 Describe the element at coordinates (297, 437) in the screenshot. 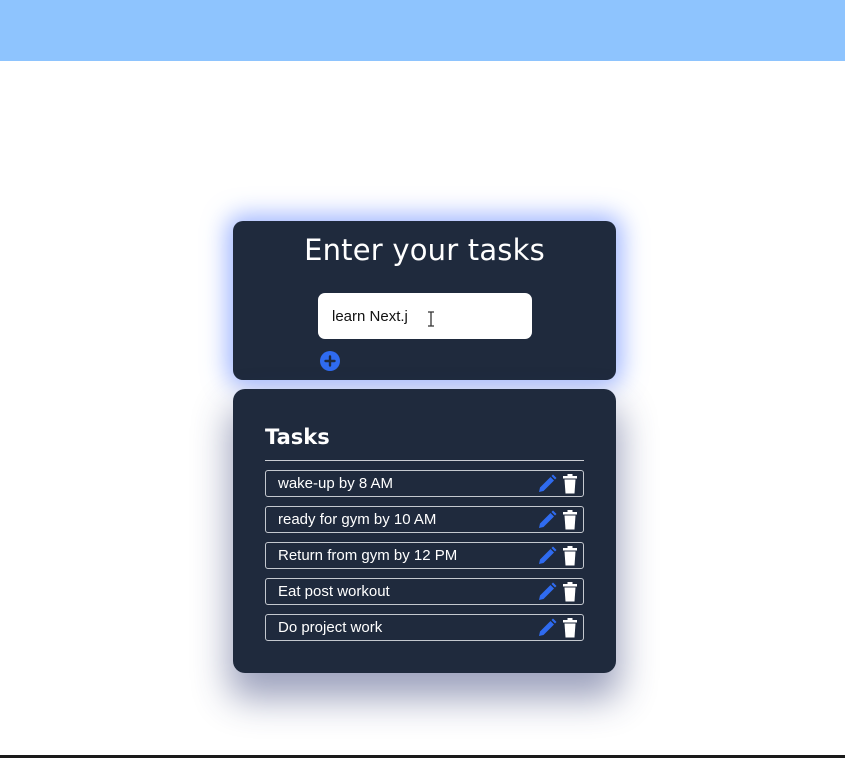

I see `list-title: Tasks` at that location.